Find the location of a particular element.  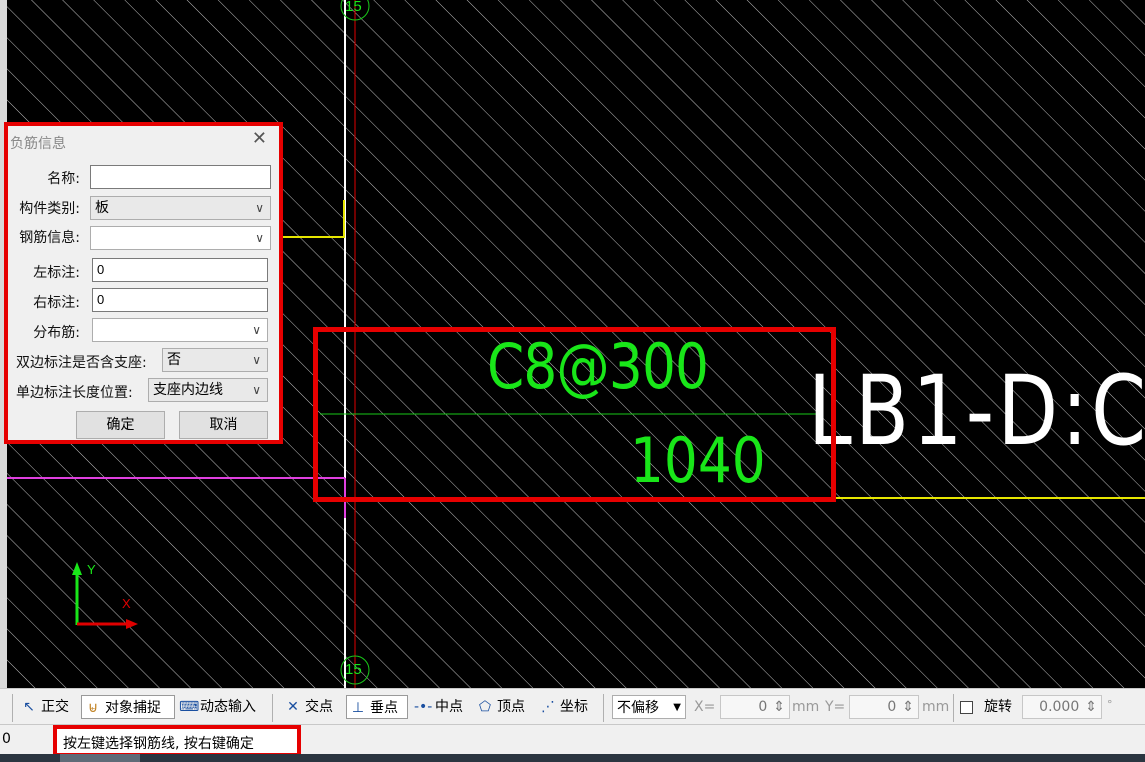

category-label: 构件类别: is located at coordinates (49, 209).